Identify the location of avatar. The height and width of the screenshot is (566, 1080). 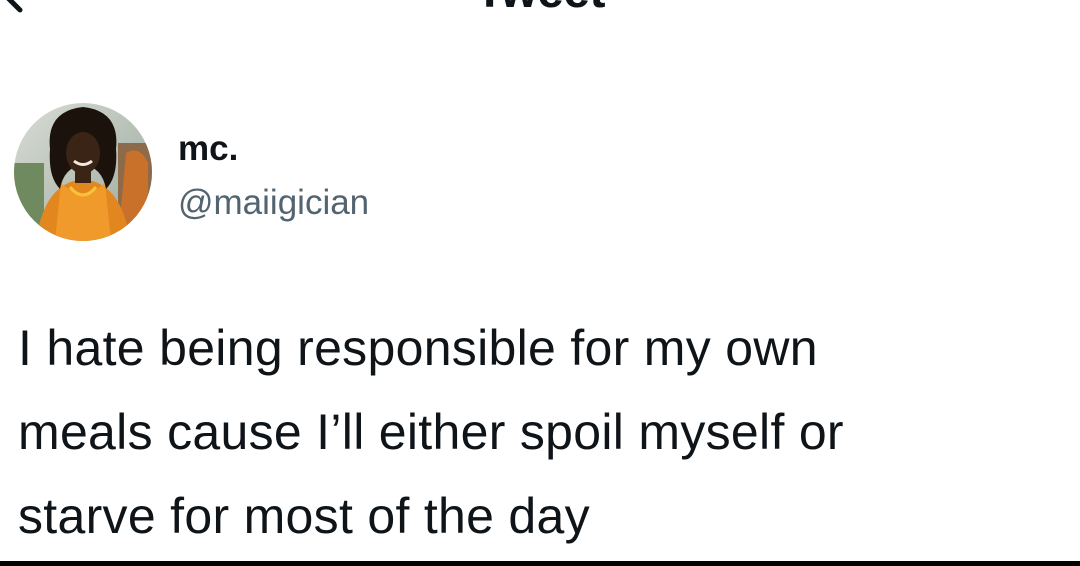
(83, 172).